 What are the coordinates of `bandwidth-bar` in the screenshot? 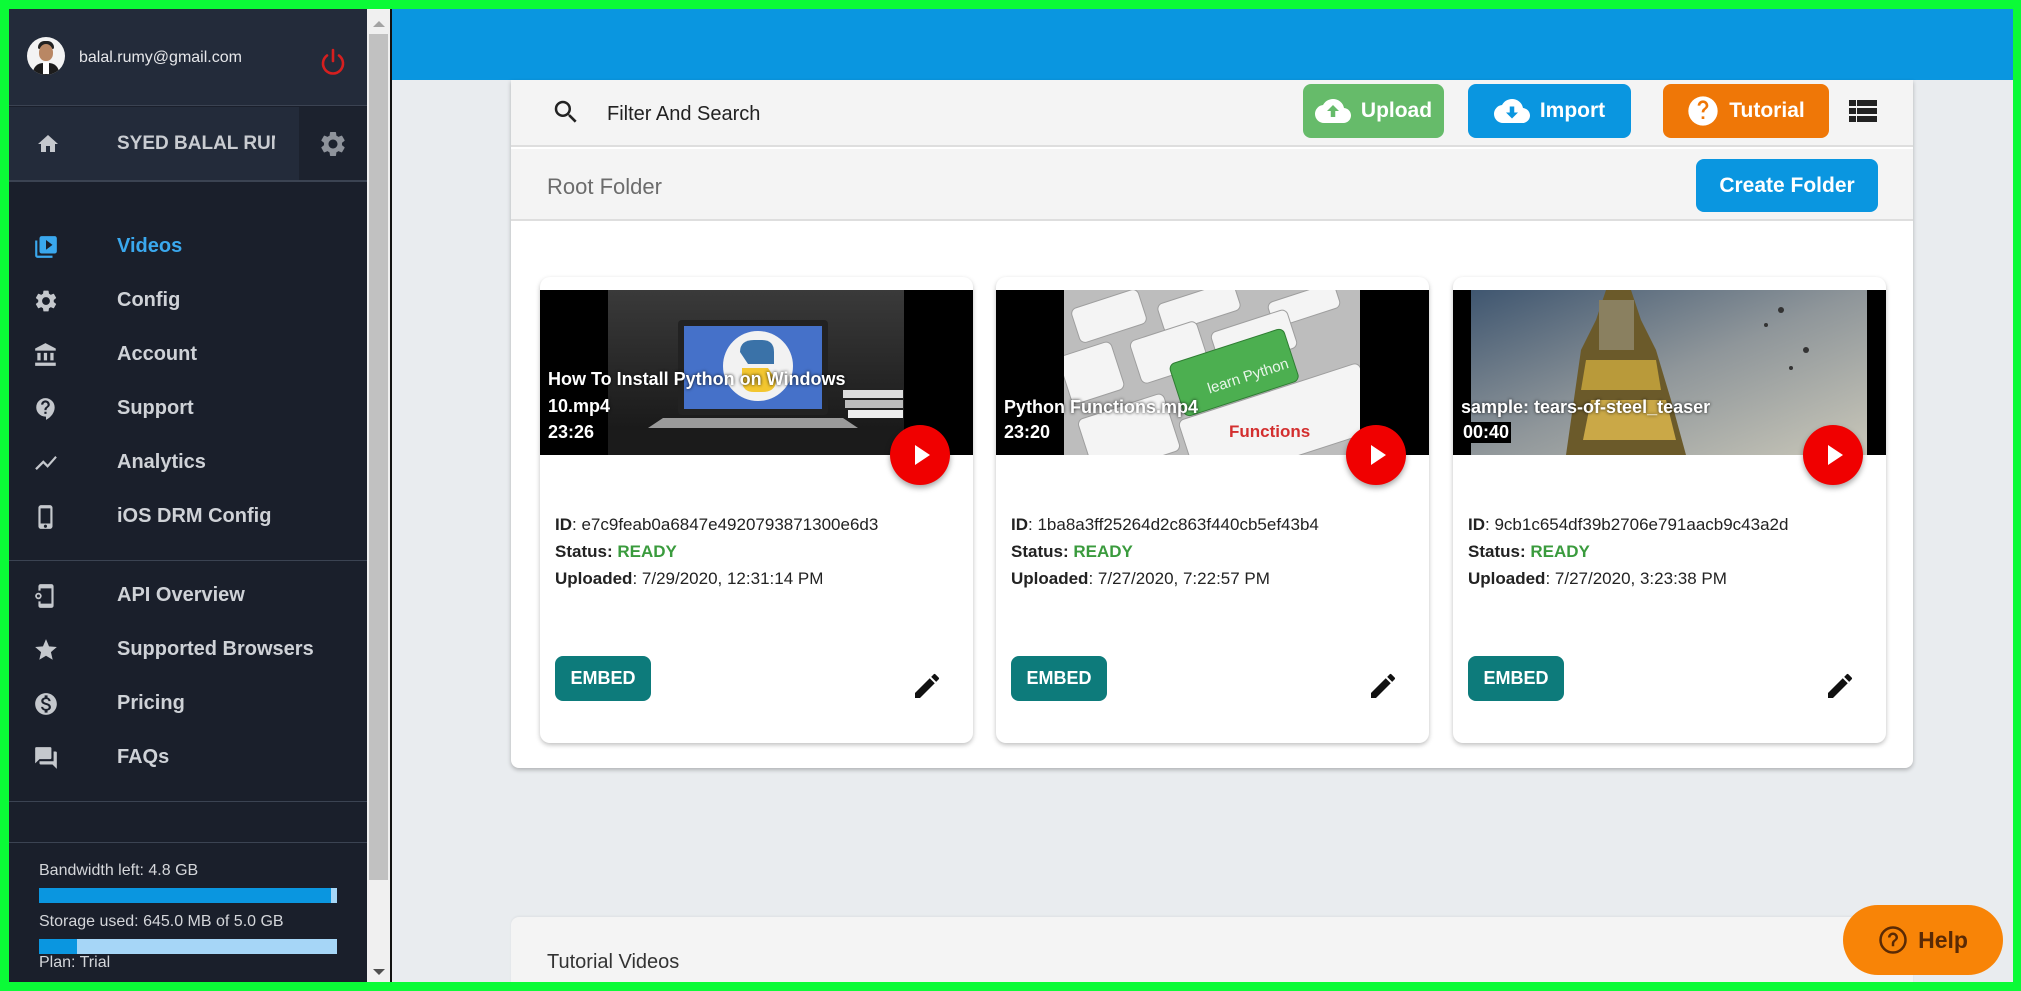 It's located at (188, 895).